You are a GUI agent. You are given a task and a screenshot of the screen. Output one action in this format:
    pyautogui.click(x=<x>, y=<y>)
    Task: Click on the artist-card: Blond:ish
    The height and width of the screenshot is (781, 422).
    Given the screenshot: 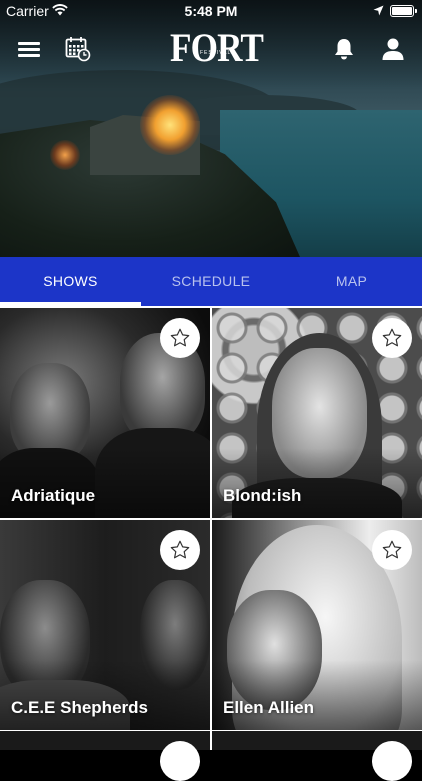 What is the action you would take?
    pyautogui.click(x=317, y=413)
    